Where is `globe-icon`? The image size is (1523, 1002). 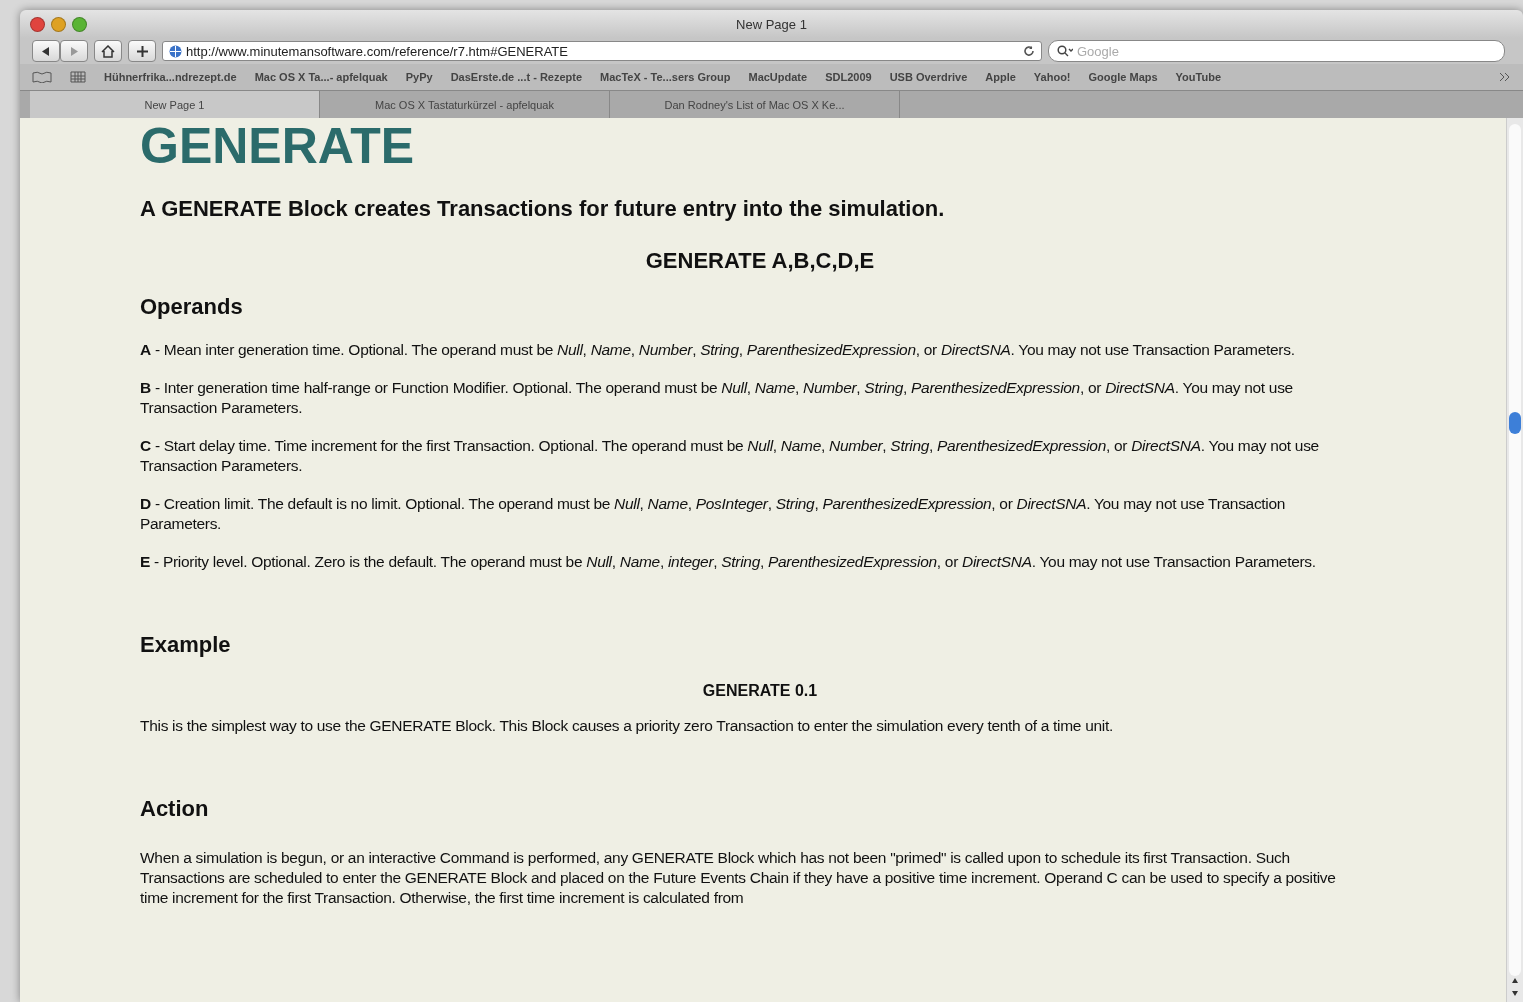 globe-icon is located at coordinates (175, 51).